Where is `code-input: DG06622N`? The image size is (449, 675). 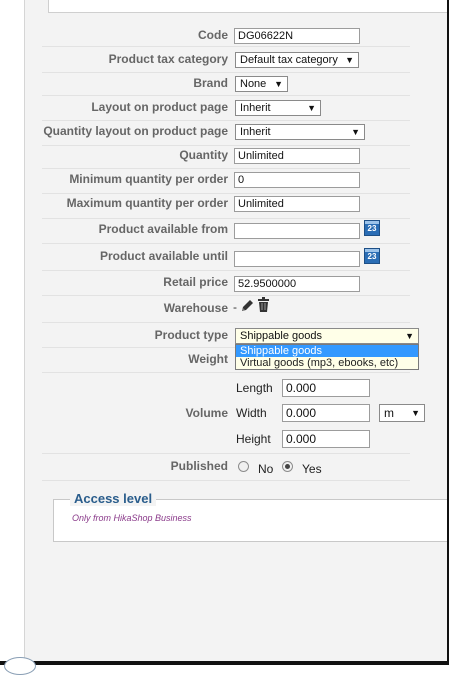
code-input: DG06622N is located at coordinates (297, 36).